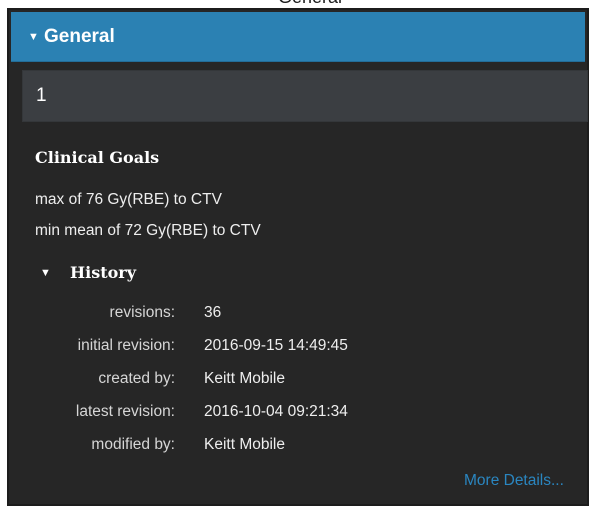 Image resolution: width=596 pixels, height=506 pixels. I want to click on top-strip: General, so click(298, 4).